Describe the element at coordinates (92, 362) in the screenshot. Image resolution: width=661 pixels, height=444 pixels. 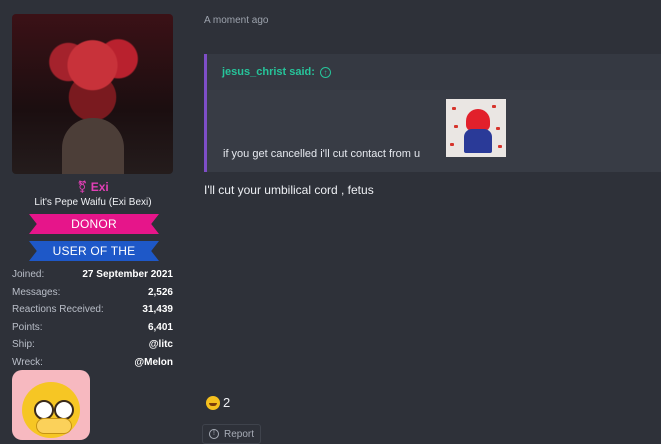
I see `stat-wreck: Wreck: @Melon` at that location.